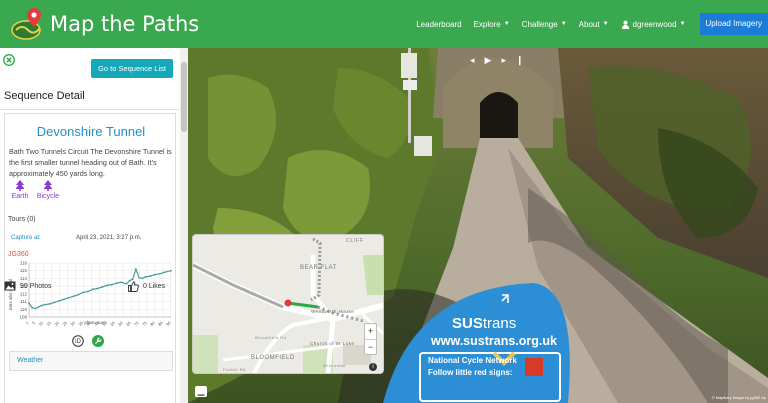  I want to click on nav-challenge: Challenge ▼, so click(544, 24).